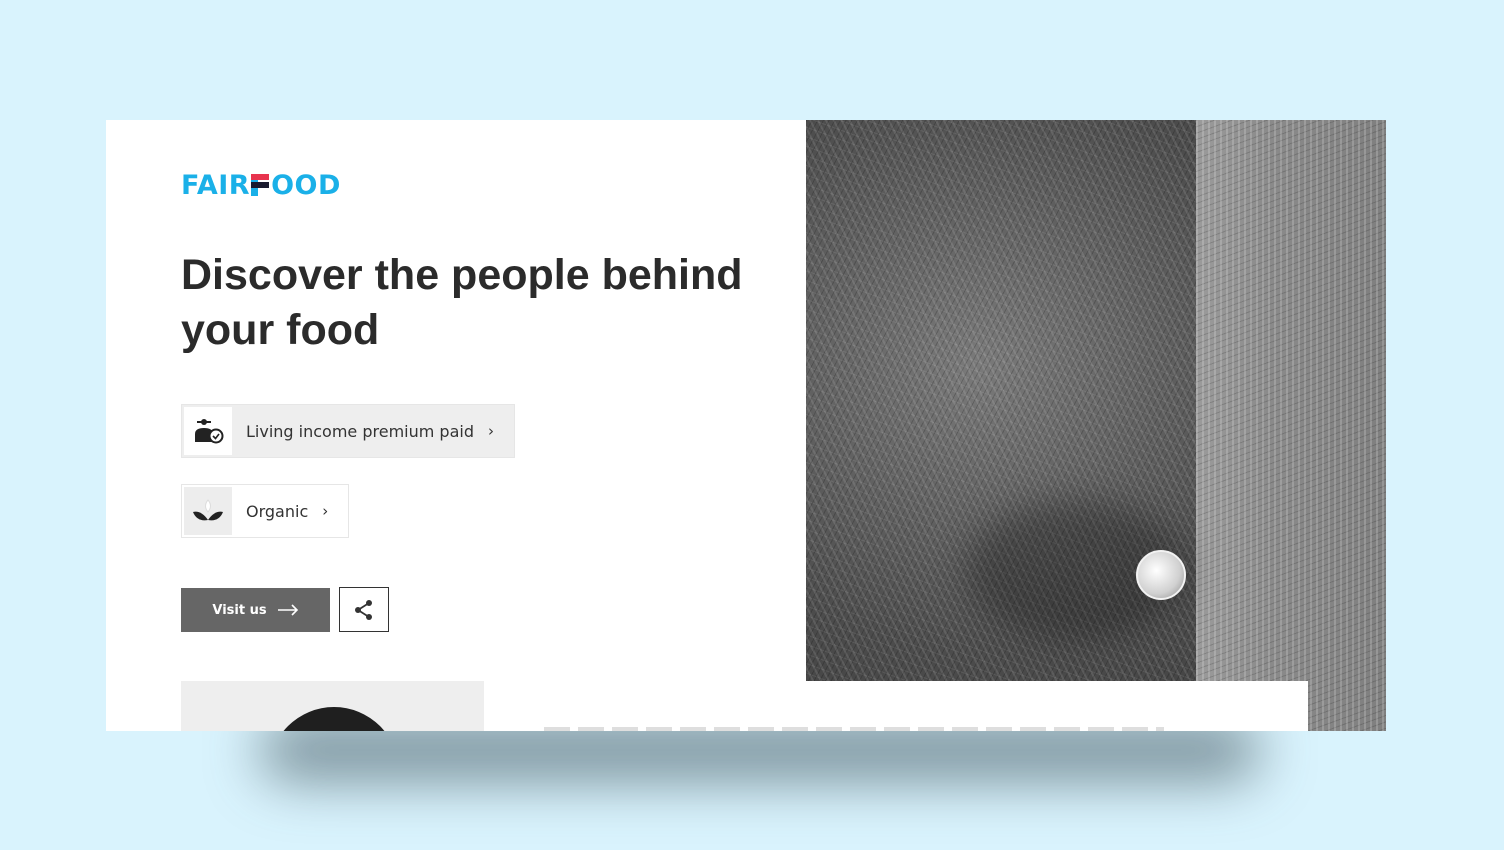 Image resolution: width=1504 pixels, height=850 pixels. What do you see at coordinates (216, 185) in the screenshot?
I see `logo-text-fair: FAIR` at bounding box center [216, 185].